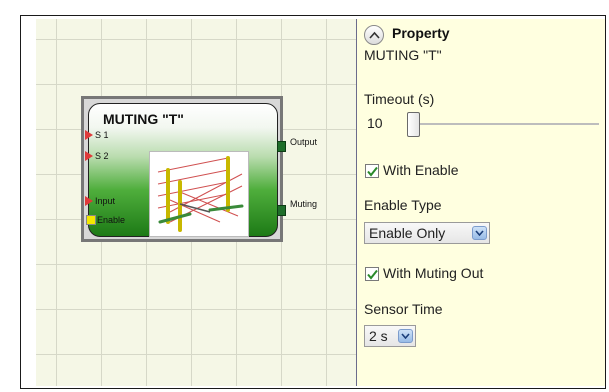 This screenshot has width=609, height=392. I want to click on input-pin-s2, so click(89, 156).